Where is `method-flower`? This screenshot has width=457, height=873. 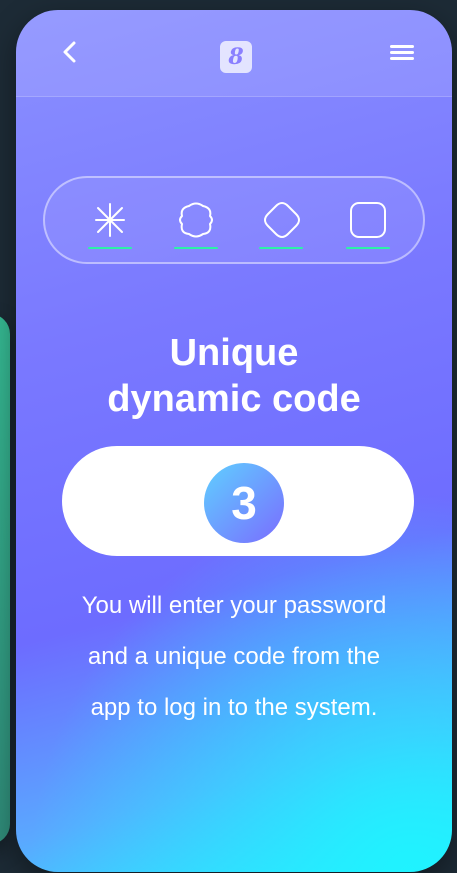 method-flower is located at coordinates (196, 226).